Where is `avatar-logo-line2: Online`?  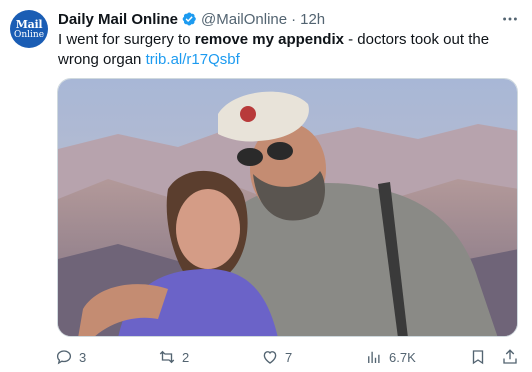 avatar-logo-line2: Online is located at coordinates (29, 34).